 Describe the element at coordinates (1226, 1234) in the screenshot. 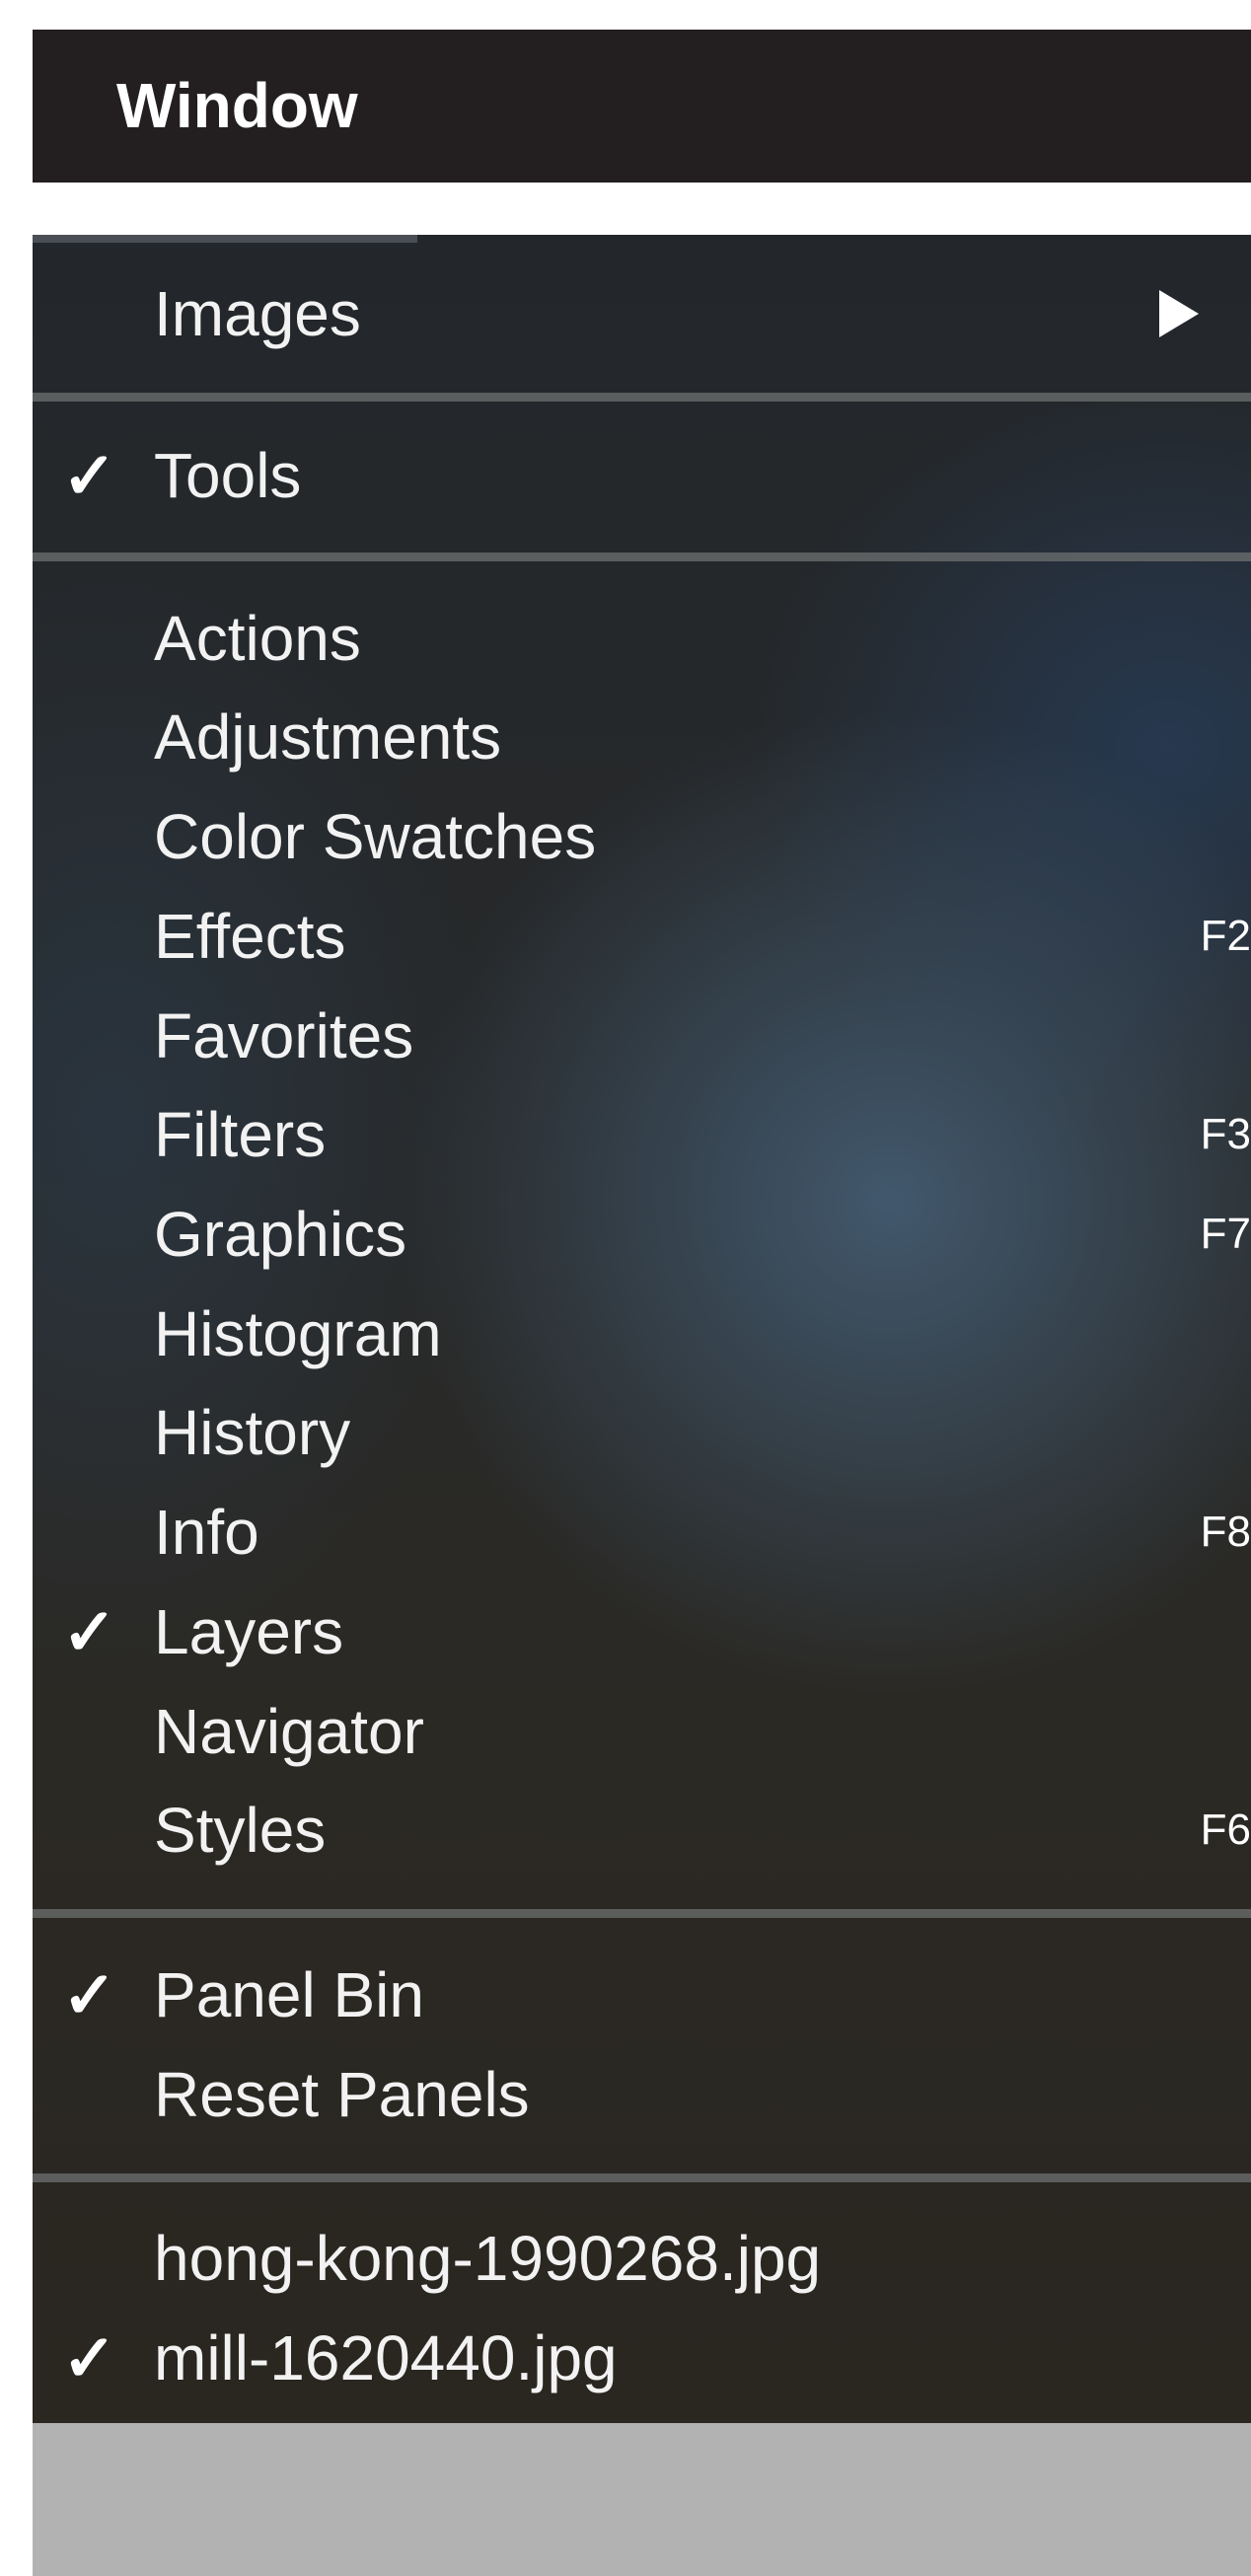

I see `menu-item-shortcut: F7` at that location.